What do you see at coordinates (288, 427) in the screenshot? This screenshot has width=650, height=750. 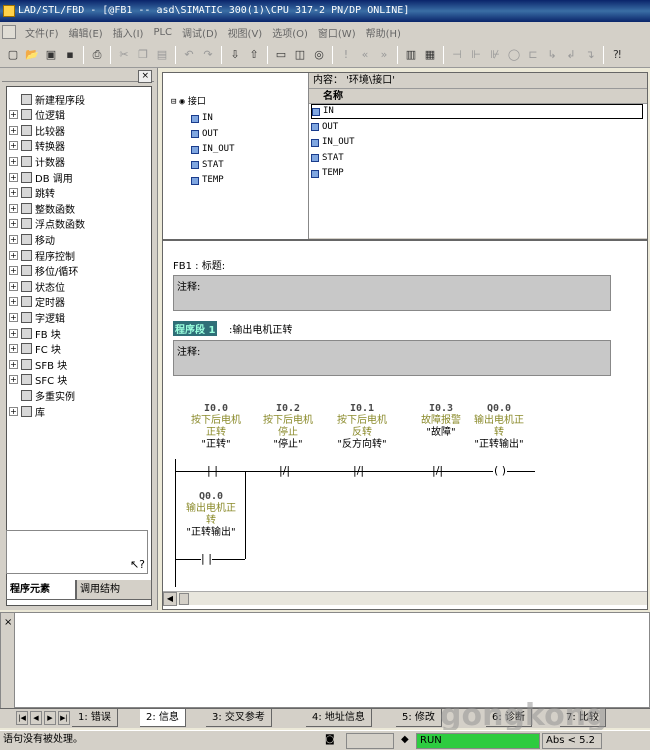 I see `contact-I0-2: I0.2 按下后电机 停止 "停止"` at bounding box center [288, 427].